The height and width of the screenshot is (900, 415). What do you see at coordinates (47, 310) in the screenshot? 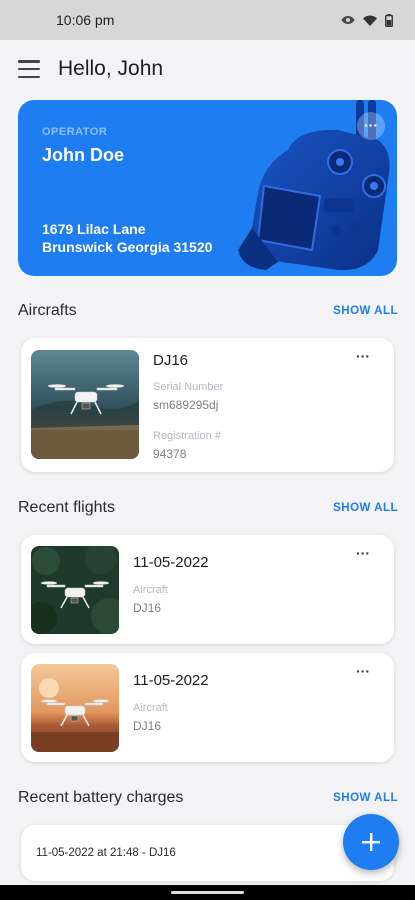
I see `aircrafts-title: Aircrafts` at bounding box center [47, 310].